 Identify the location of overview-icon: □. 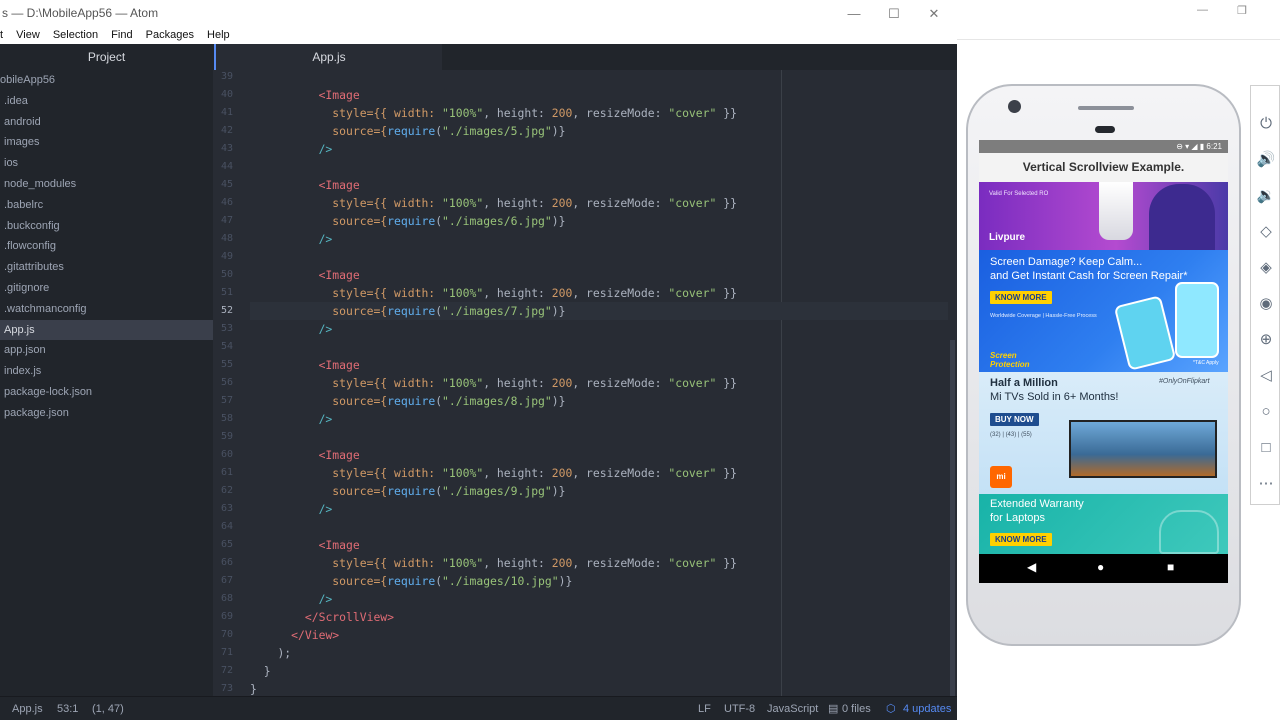
(1266, 448).